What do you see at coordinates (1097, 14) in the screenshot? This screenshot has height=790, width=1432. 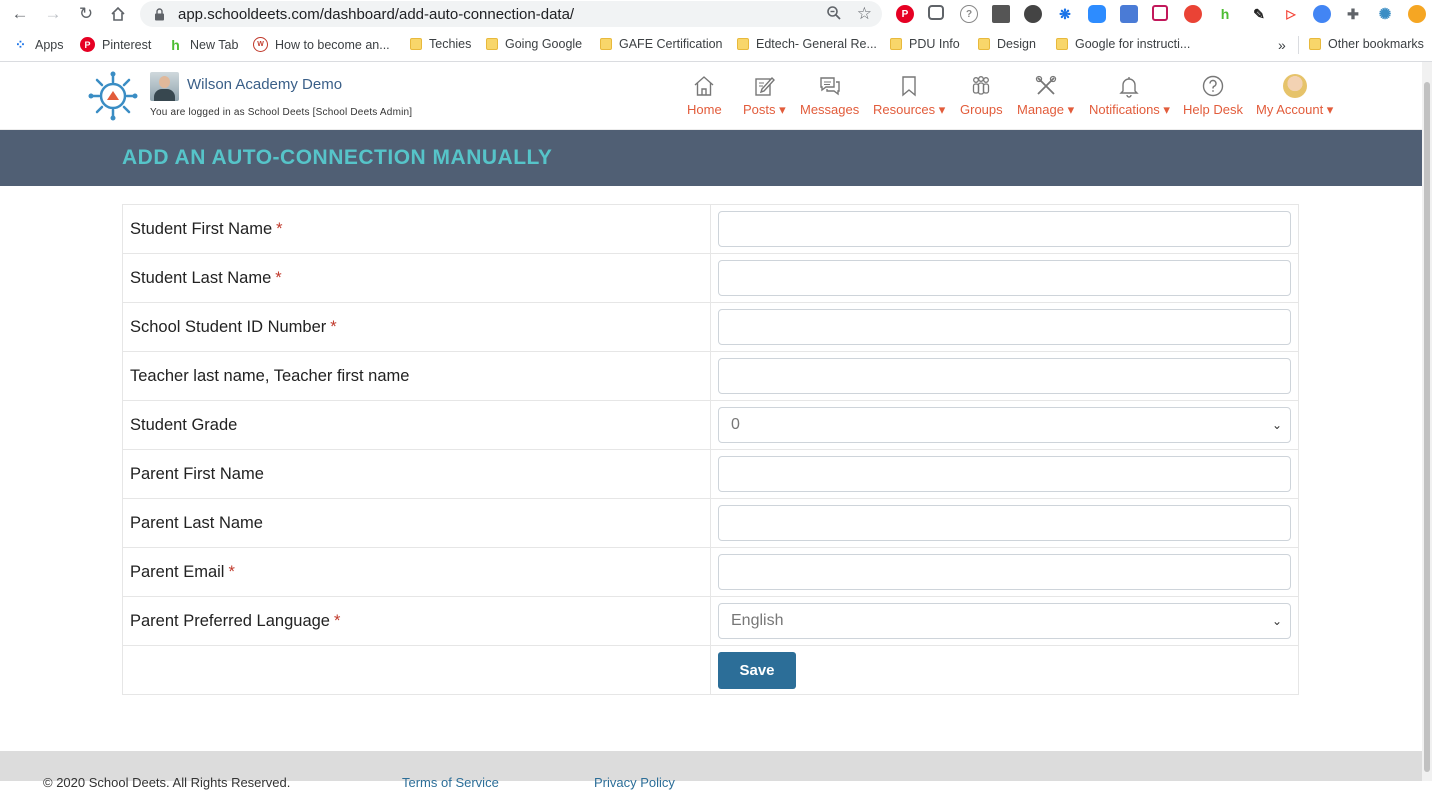 I see `zoom-ext-icon` at bounding box center [1097, 14].